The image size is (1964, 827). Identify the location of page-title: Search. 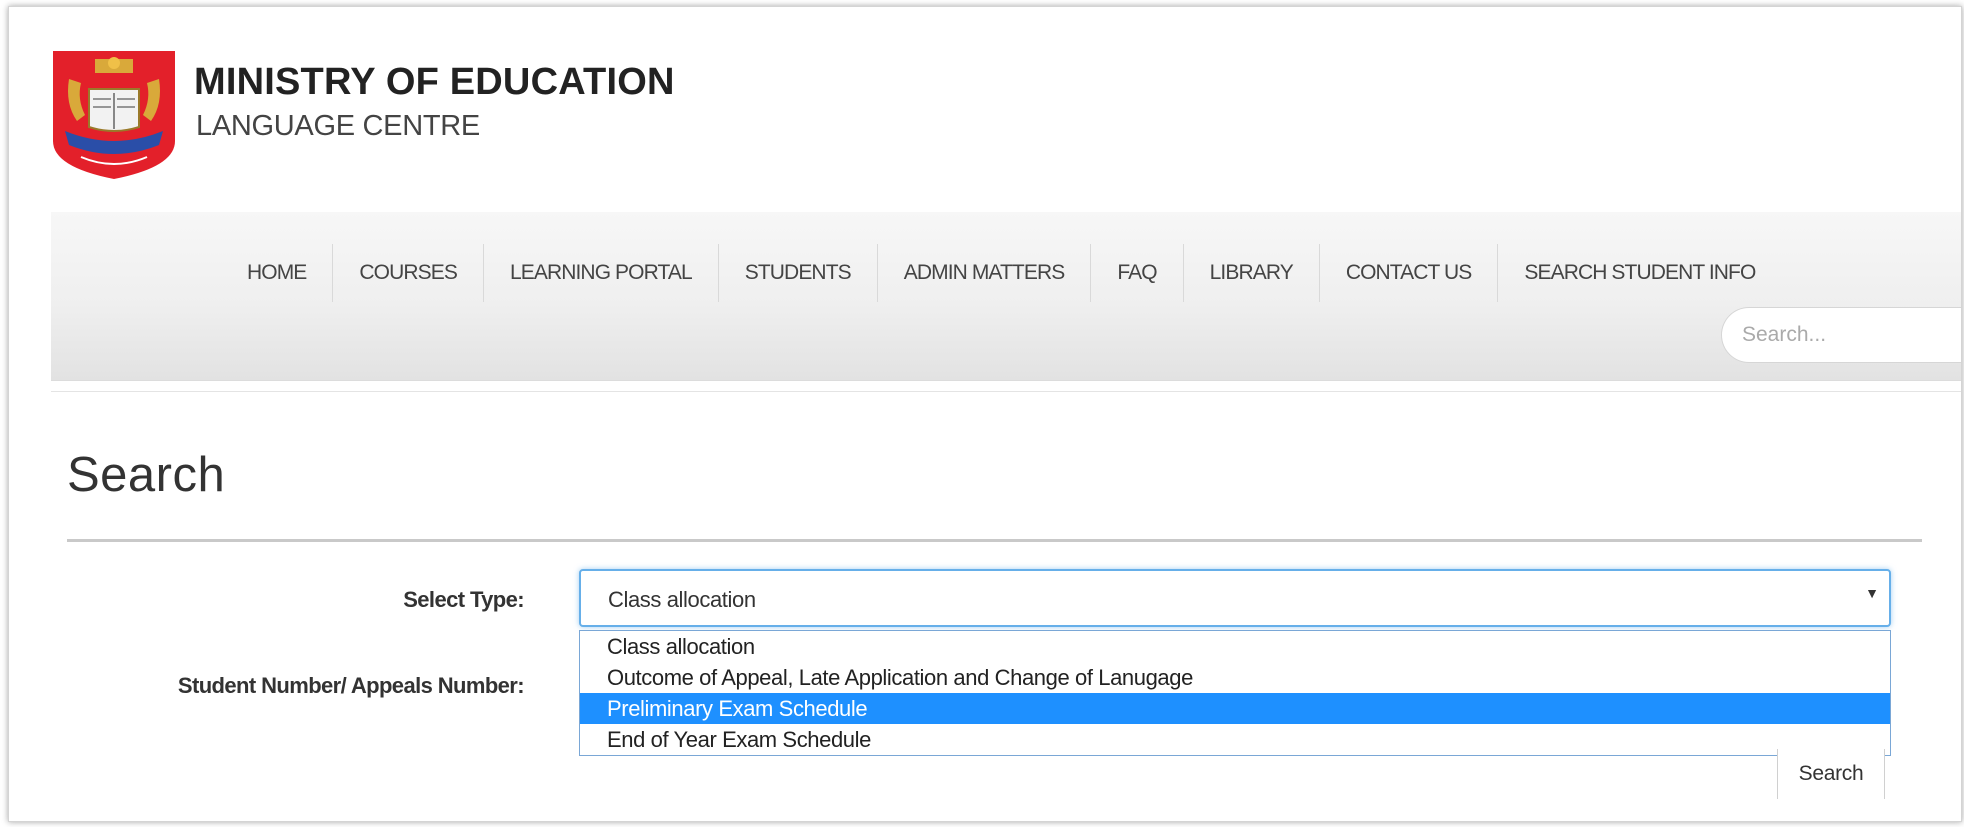
(146, 475).